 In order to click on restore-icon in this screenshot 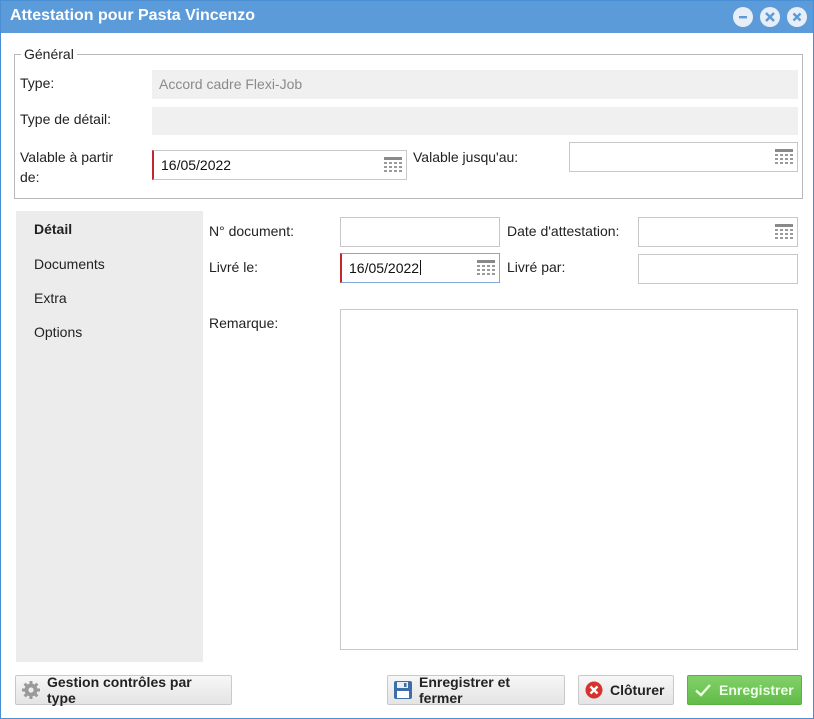, I will do `click(770, 17)`.